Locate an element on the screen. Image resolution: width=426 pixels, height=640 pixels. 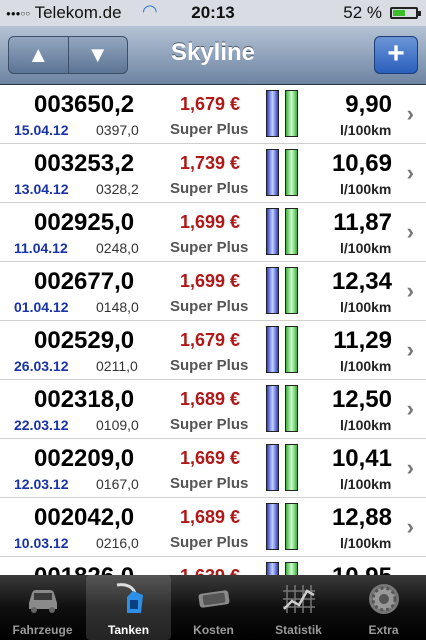
refuel-date: 15.04.12 is located at coordinates (41, 130).